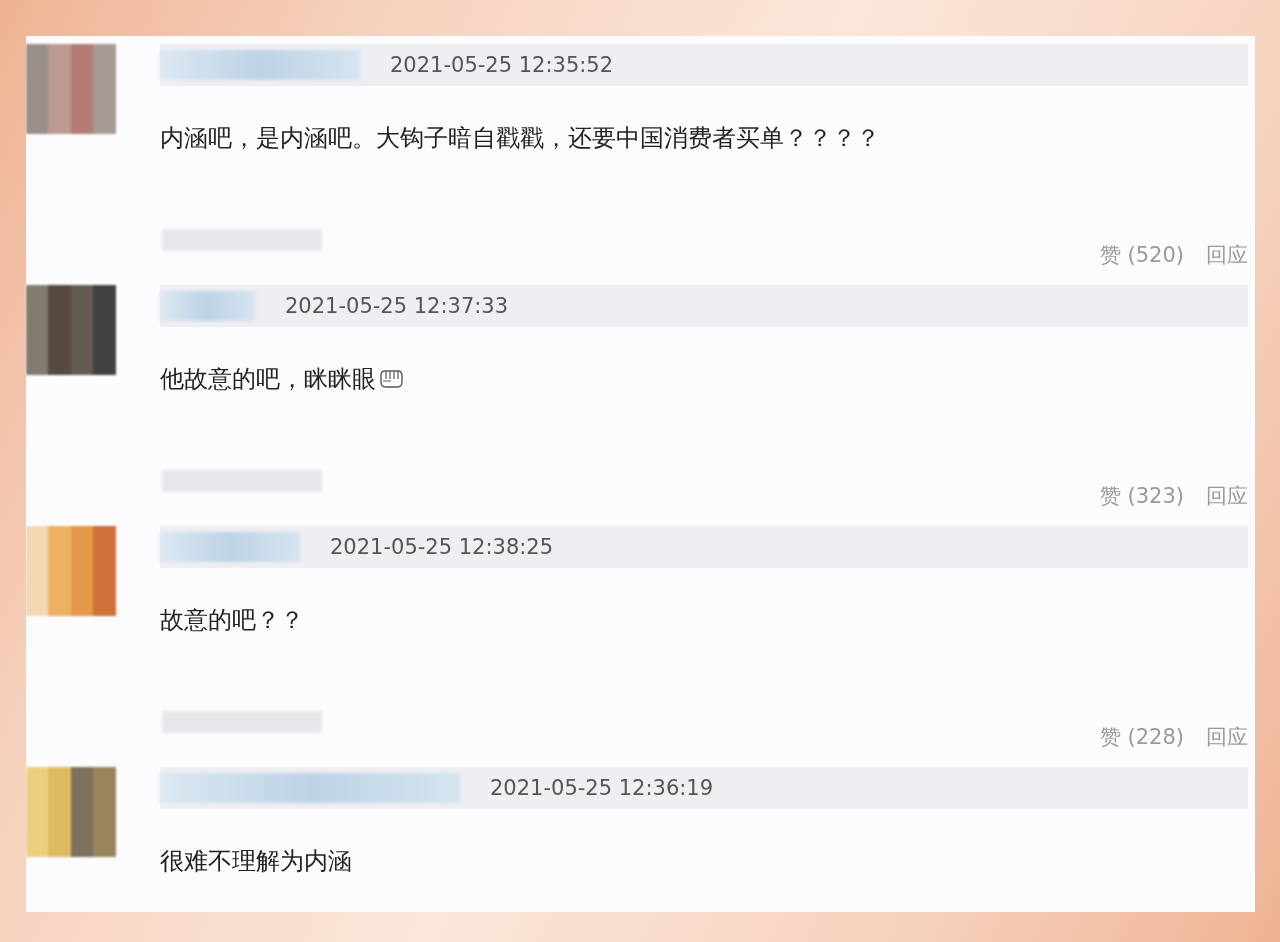 This screenshot has height=942, width=1280. What do you see at coordinates (442, 547) in the screenshot?
I see `comment-timestamp: 2021-05-25 12:38:25` at bounding box center [442, 547].